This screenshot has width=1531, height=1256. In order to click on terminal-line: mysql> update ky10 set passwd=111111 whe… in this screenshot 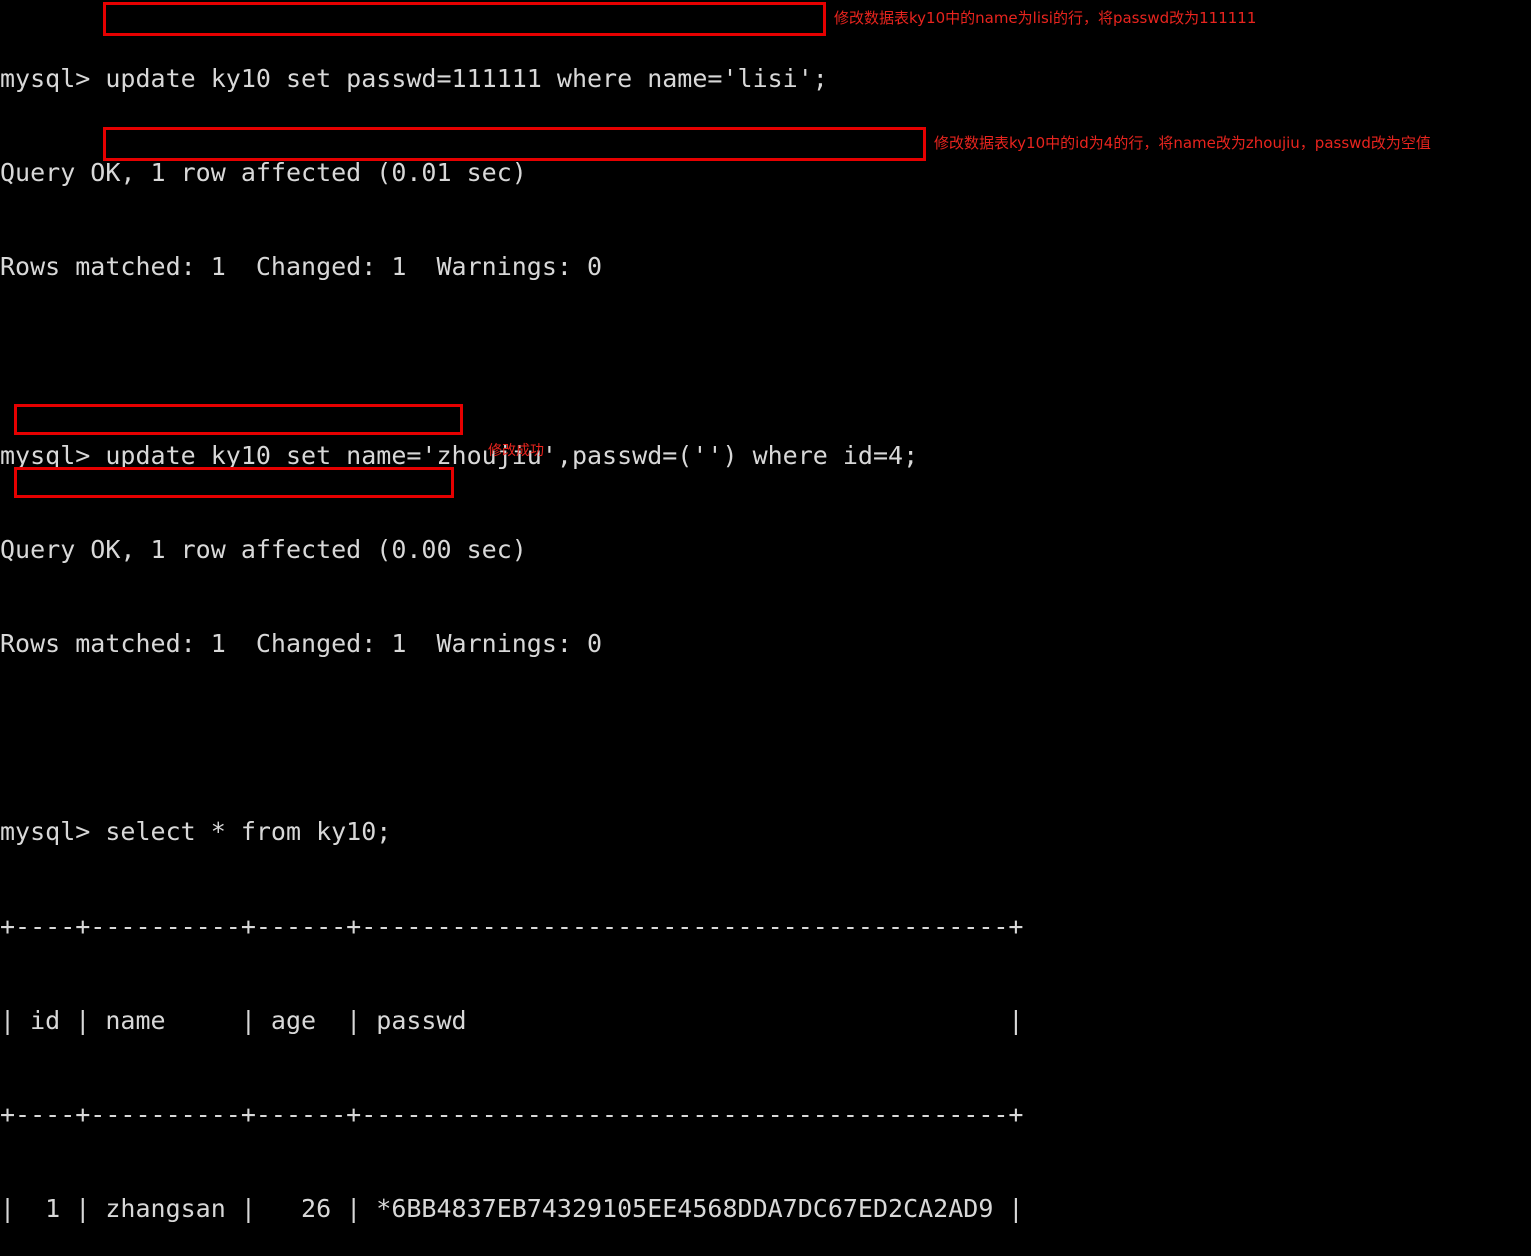, I will do `click(414, 78)`.